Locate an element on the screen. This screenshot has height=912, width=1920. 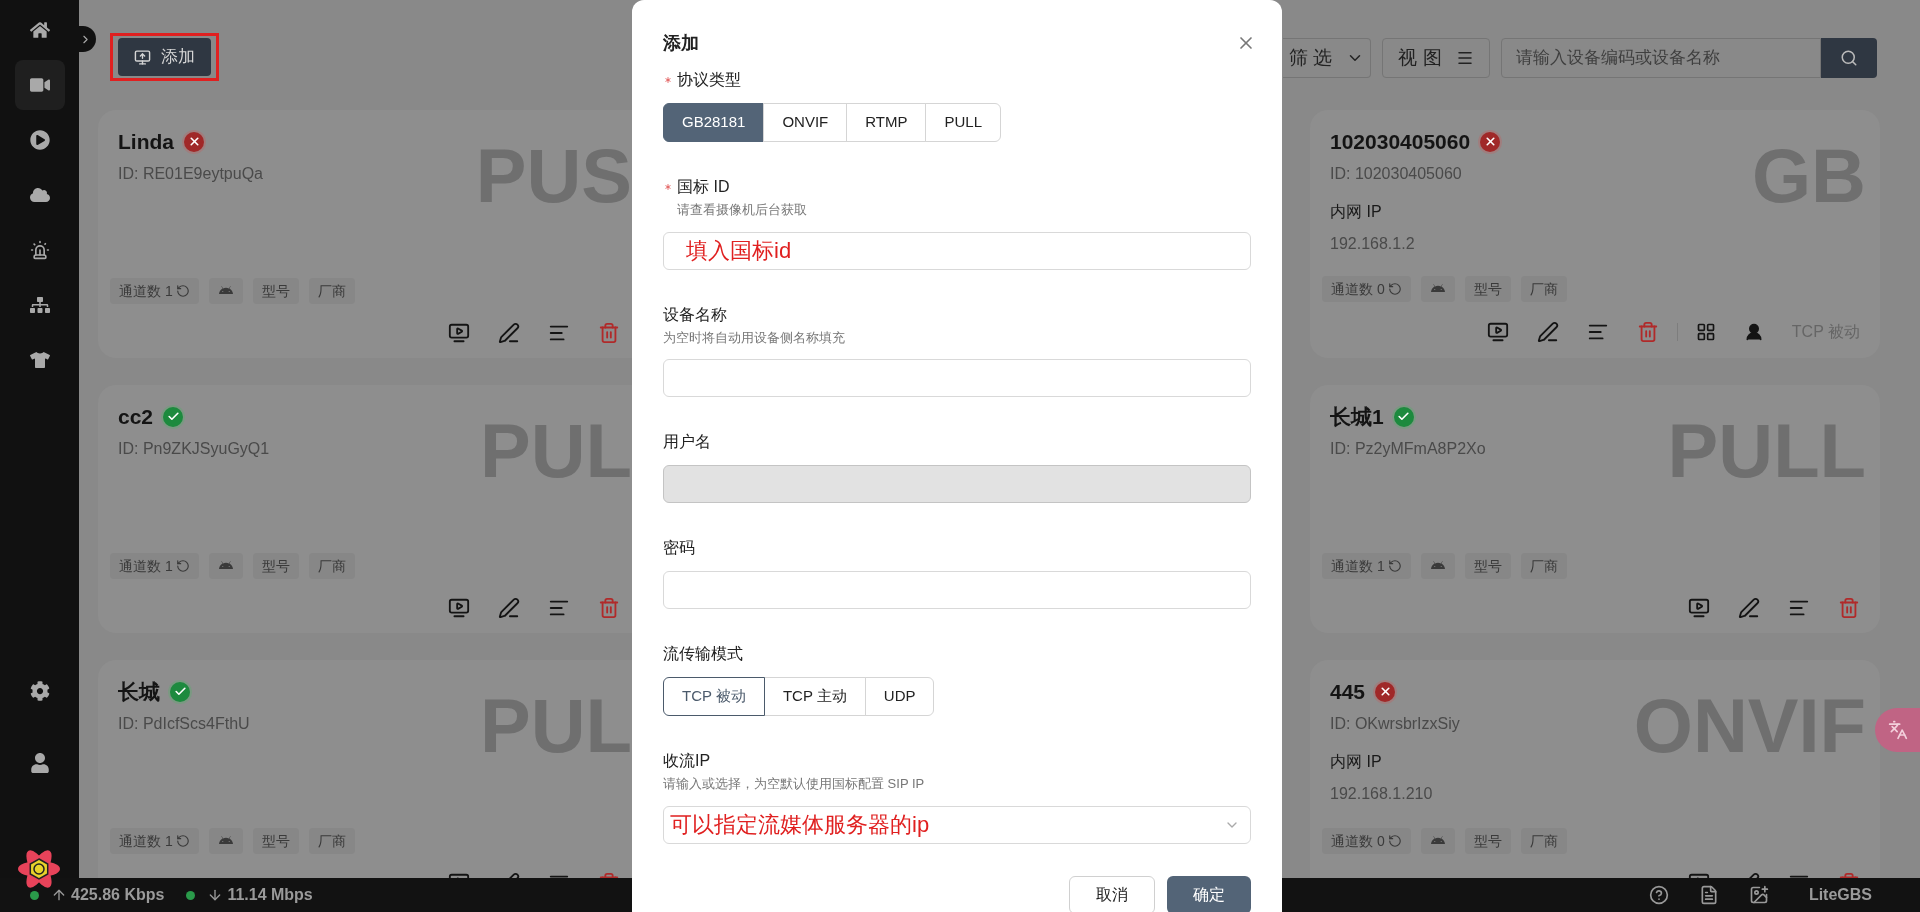
translate-button is located at coordinates (1897, 730).